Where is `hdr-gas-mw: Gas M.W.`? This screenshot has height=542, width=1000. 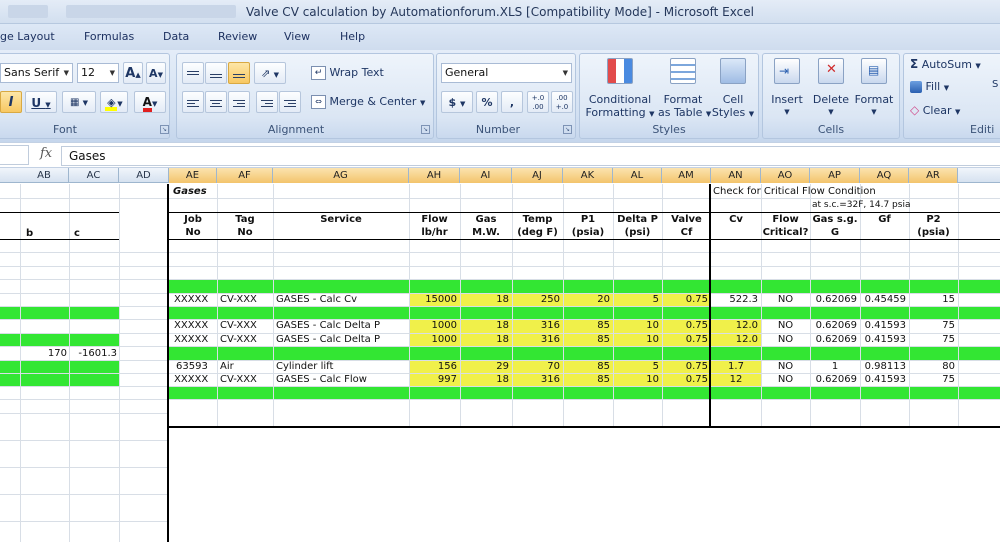 hdr-gas-mw: Gas M.W. is located at coordinates (486, 226).